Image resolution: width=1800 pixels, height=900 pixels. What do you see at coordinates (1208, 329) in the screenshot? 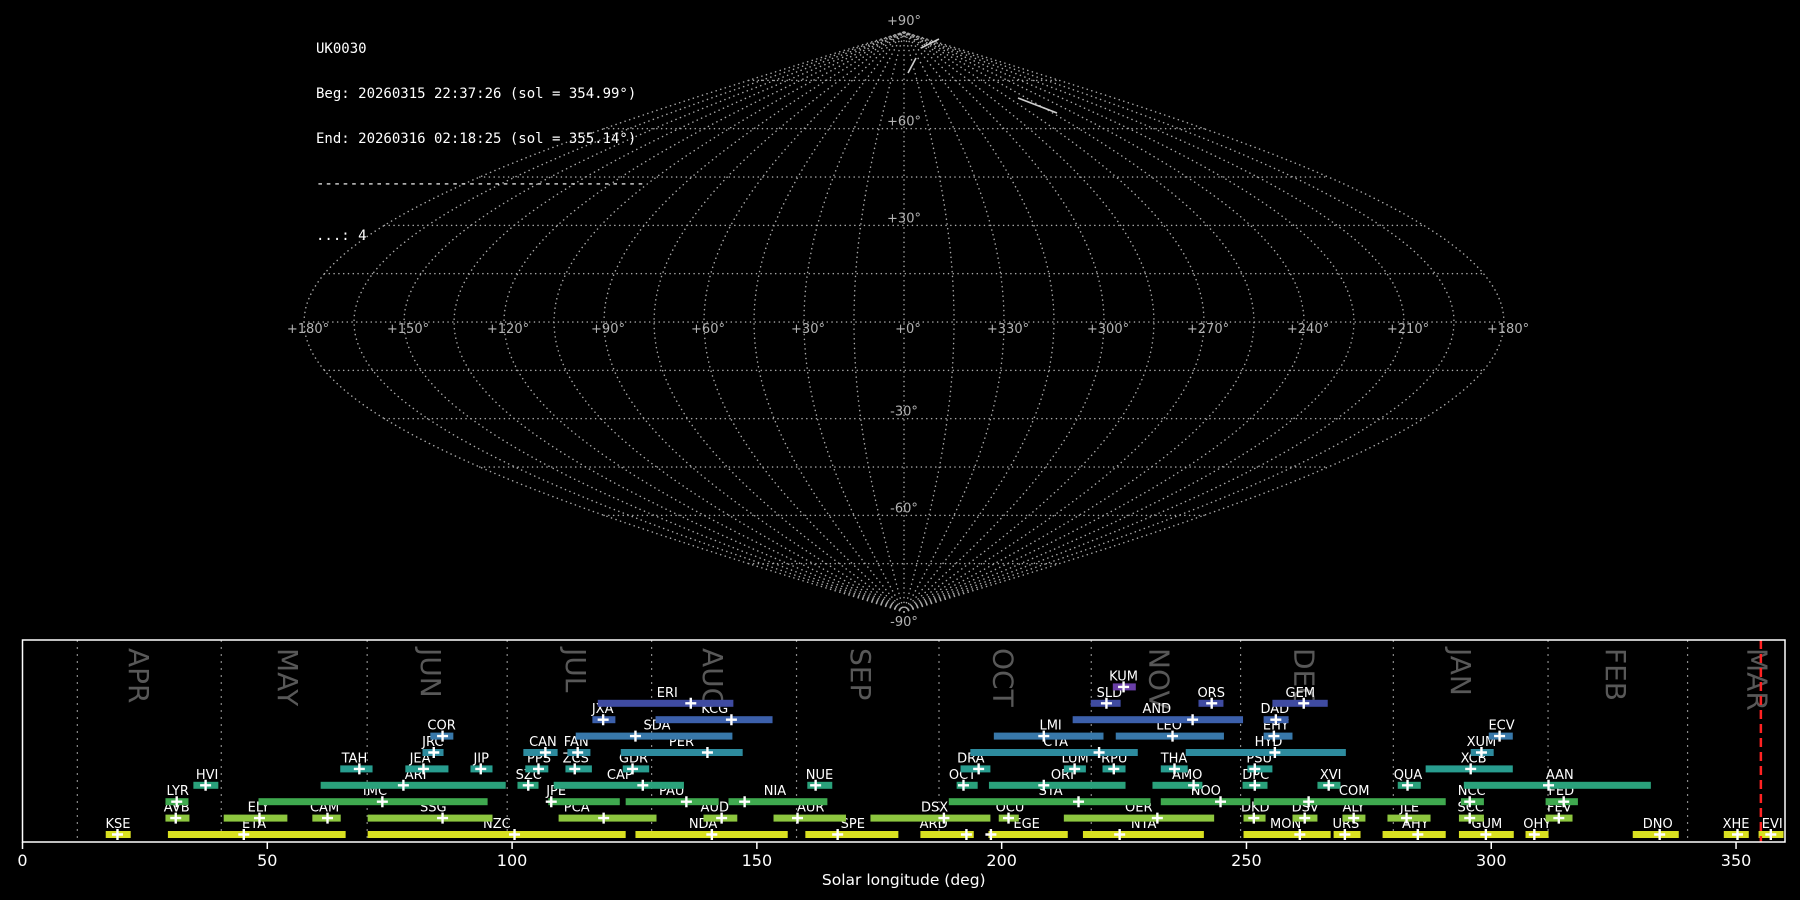
I see `map-longitude-label: +270°` at bounding box center [1208, 329].